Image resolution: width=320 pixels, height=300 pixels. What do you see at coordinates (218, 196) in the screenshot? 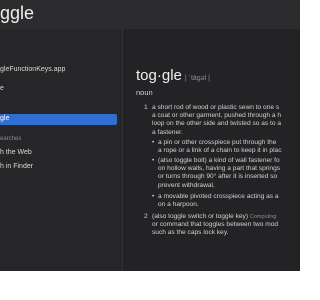
I see `definition-line: a movable pivoted crosspiece acting as a` at bounding box center [218, 196].